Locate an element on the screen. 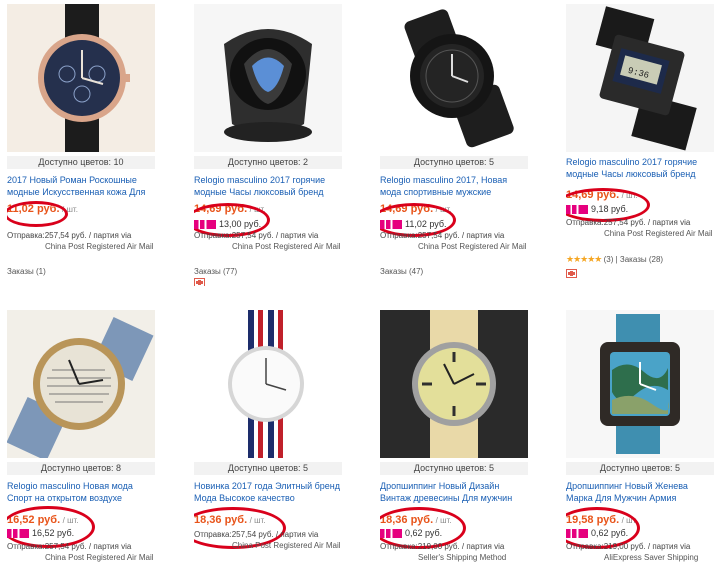 The image size is (719, 571). price: 19,58 руб. is located at coordinates (593, 520).